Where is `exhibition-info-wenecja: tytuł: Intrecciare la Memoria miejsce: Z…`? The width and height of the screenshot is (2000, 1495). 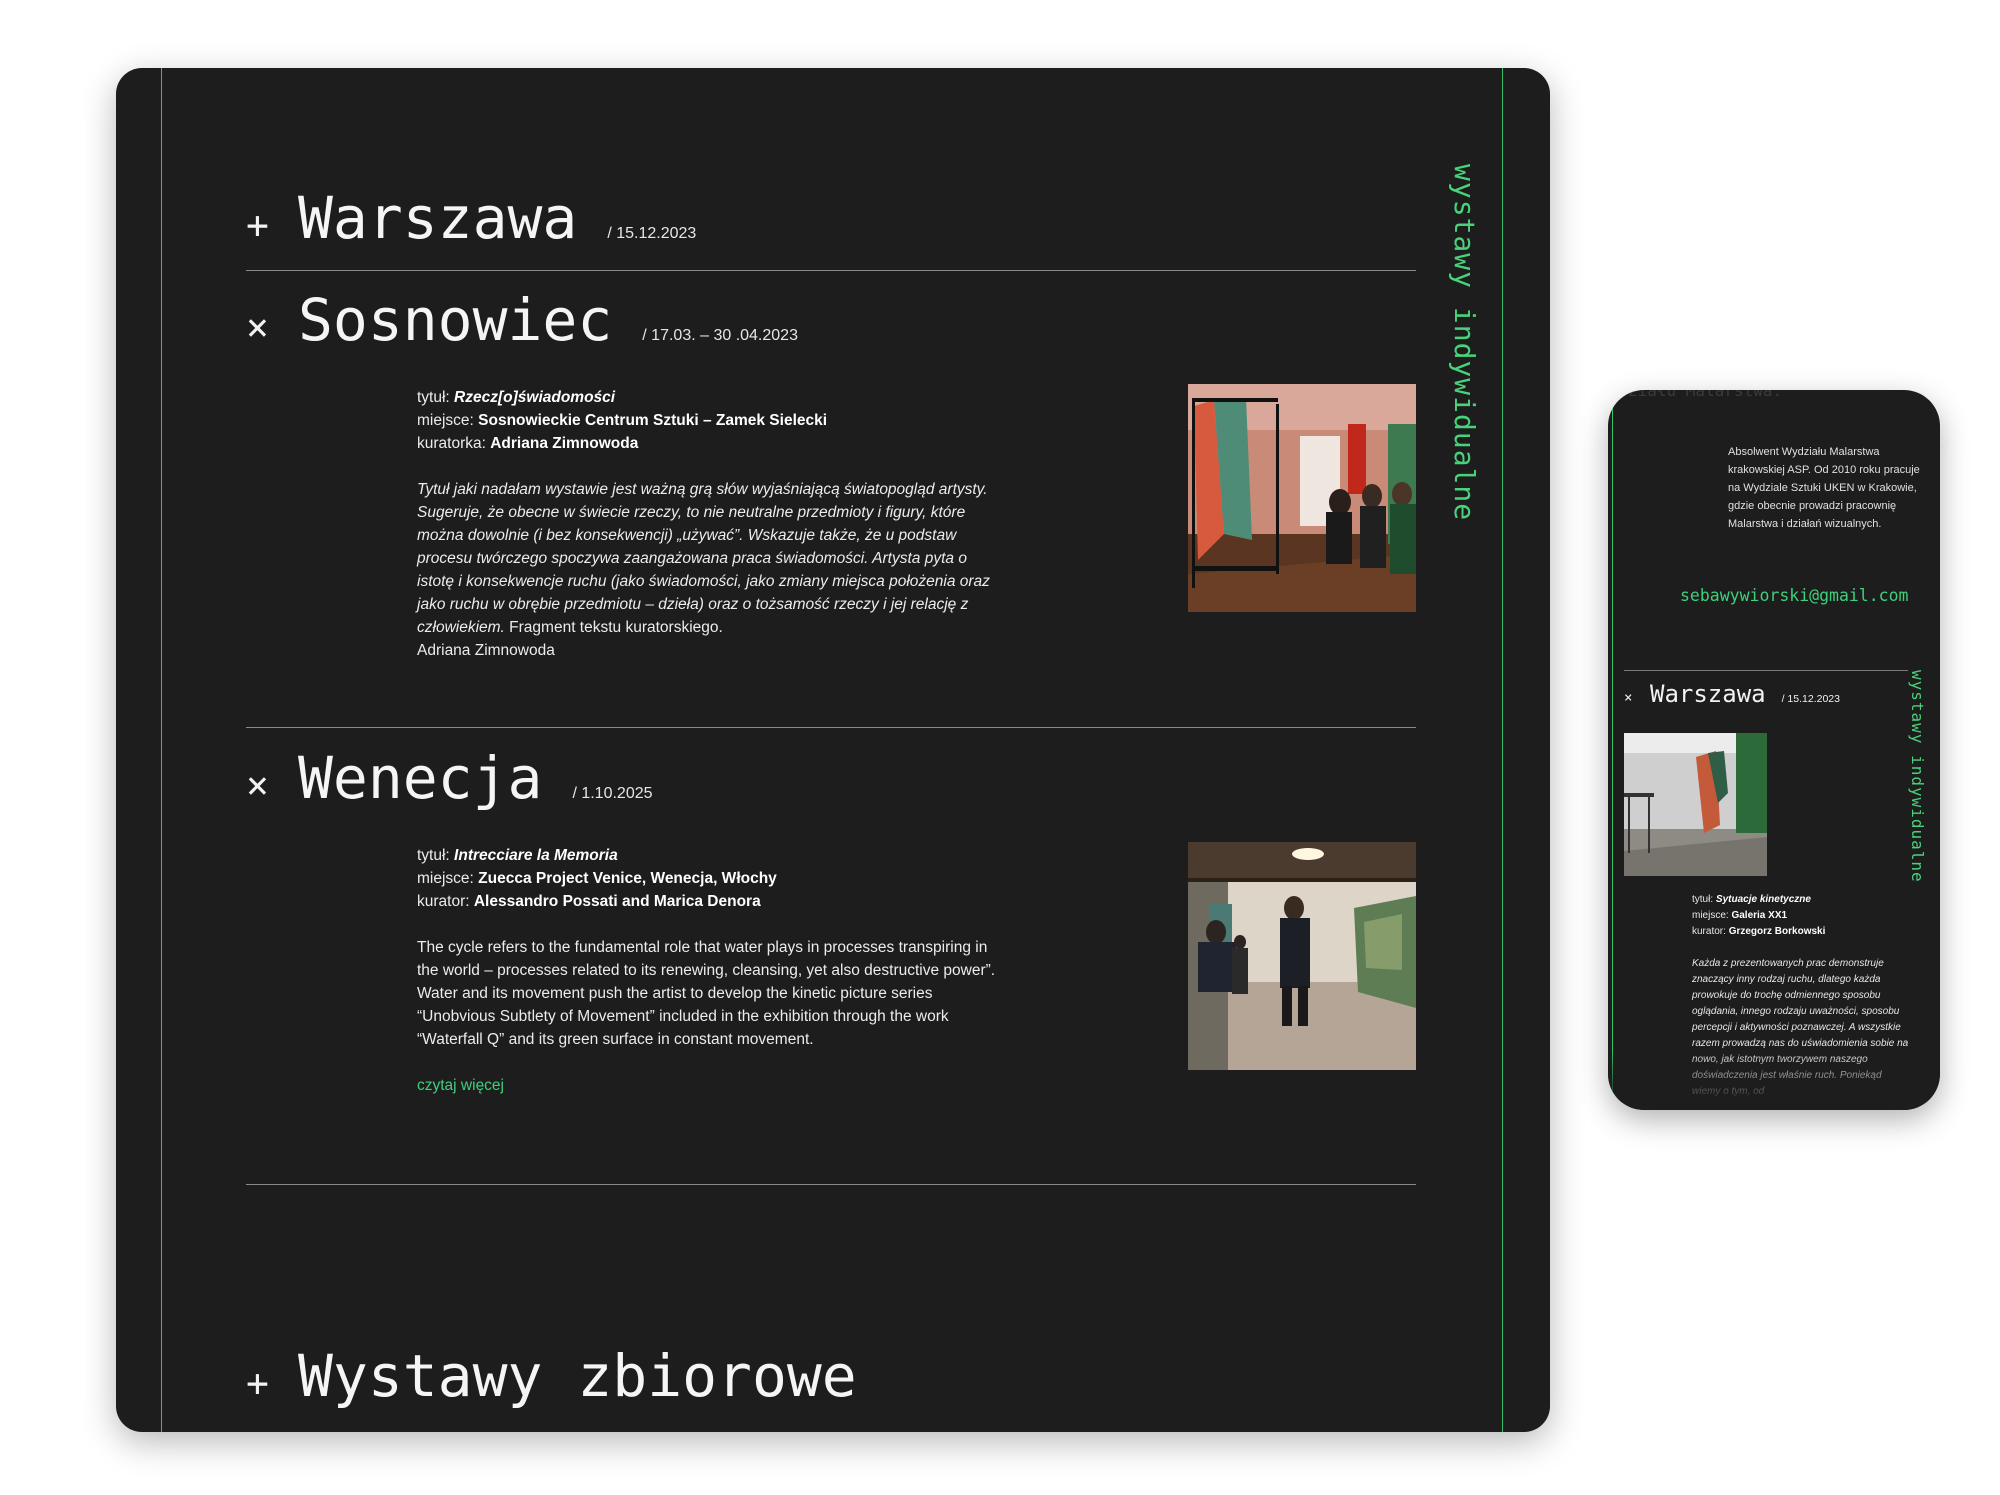 exhibition-info-wenecja: tytuł: Intrecciare la Memoria miejsce: Z… is located at coordinates (707, 970).